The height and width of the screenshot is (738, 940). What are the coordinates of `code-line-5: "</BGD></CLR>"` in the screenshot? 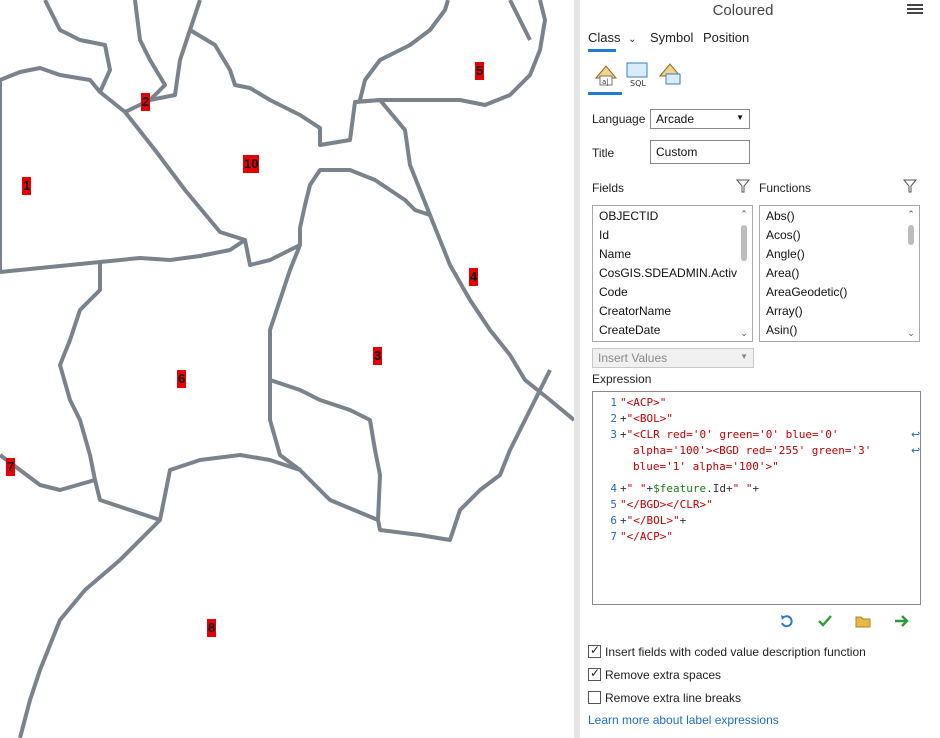 It's located at (666, 504).